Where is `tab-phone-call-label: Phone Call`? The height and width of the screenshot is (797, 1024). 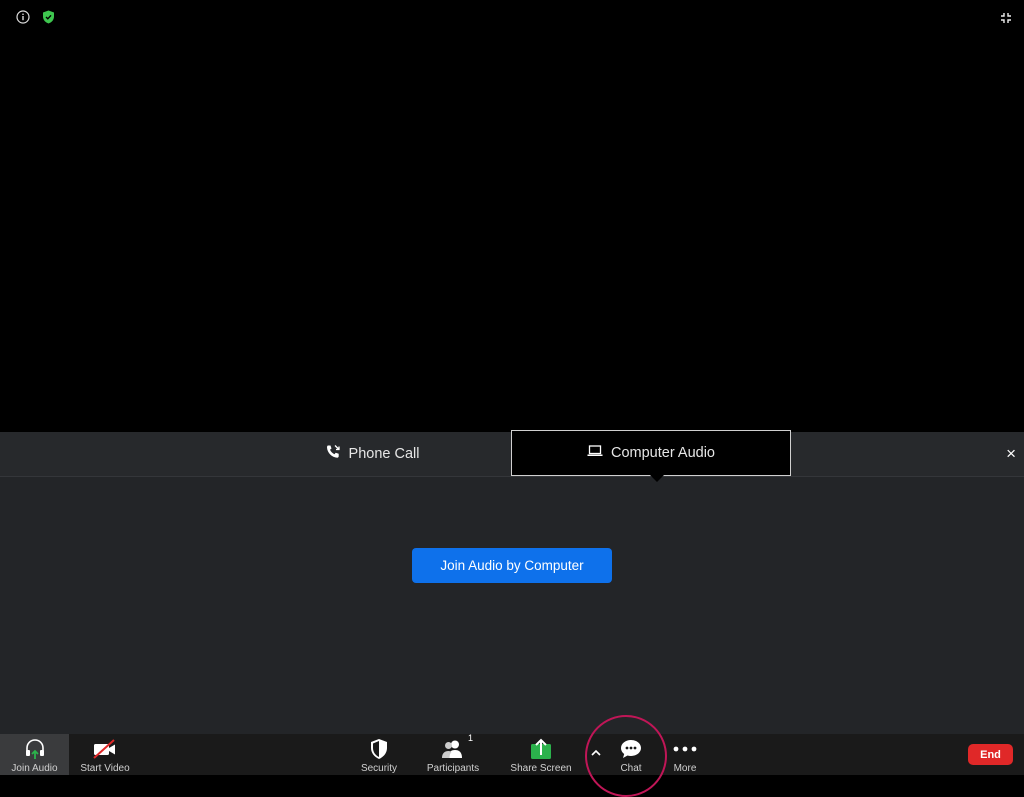
tab-phone-call-label: Phone Call is located at coordinates (384, 454).